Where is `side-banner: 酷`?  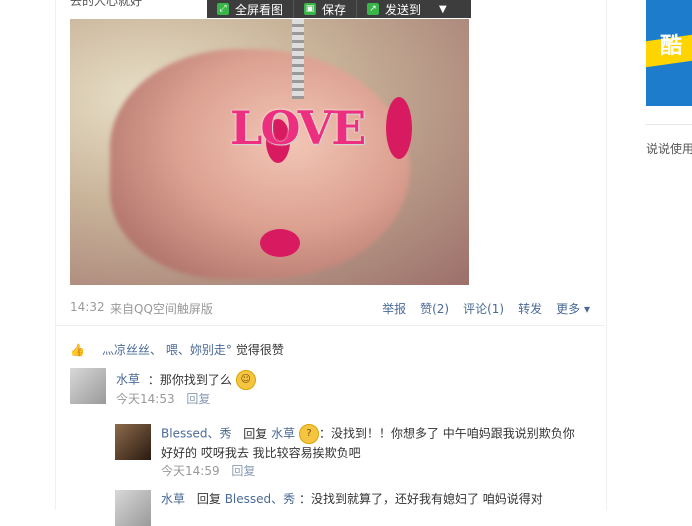 side-banner: 酷 is located at coordinates (669, 53).